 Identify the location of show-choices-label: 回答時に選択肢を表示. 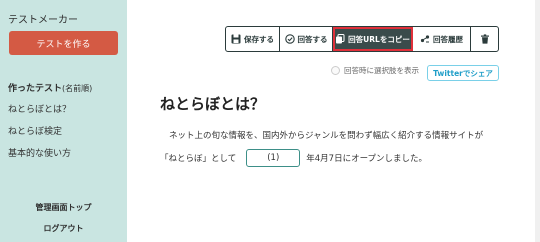
(381, 70).